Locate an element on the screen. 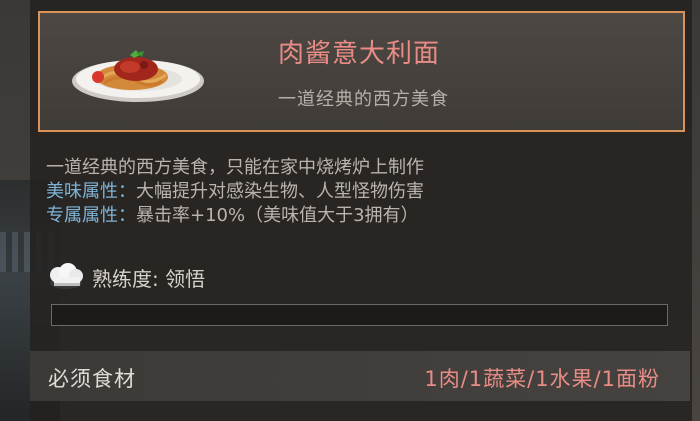  dish-title: 肉酱意大利面 is located at coordinates (359, 54).